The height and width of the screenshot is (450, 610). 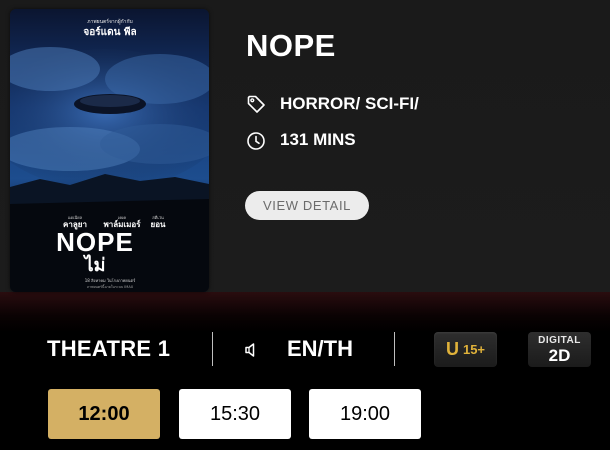 What do you see at coordinates (559, 355) in the screenshot?
I see `format-dimension: 2D` at bounding box center [559, 355].